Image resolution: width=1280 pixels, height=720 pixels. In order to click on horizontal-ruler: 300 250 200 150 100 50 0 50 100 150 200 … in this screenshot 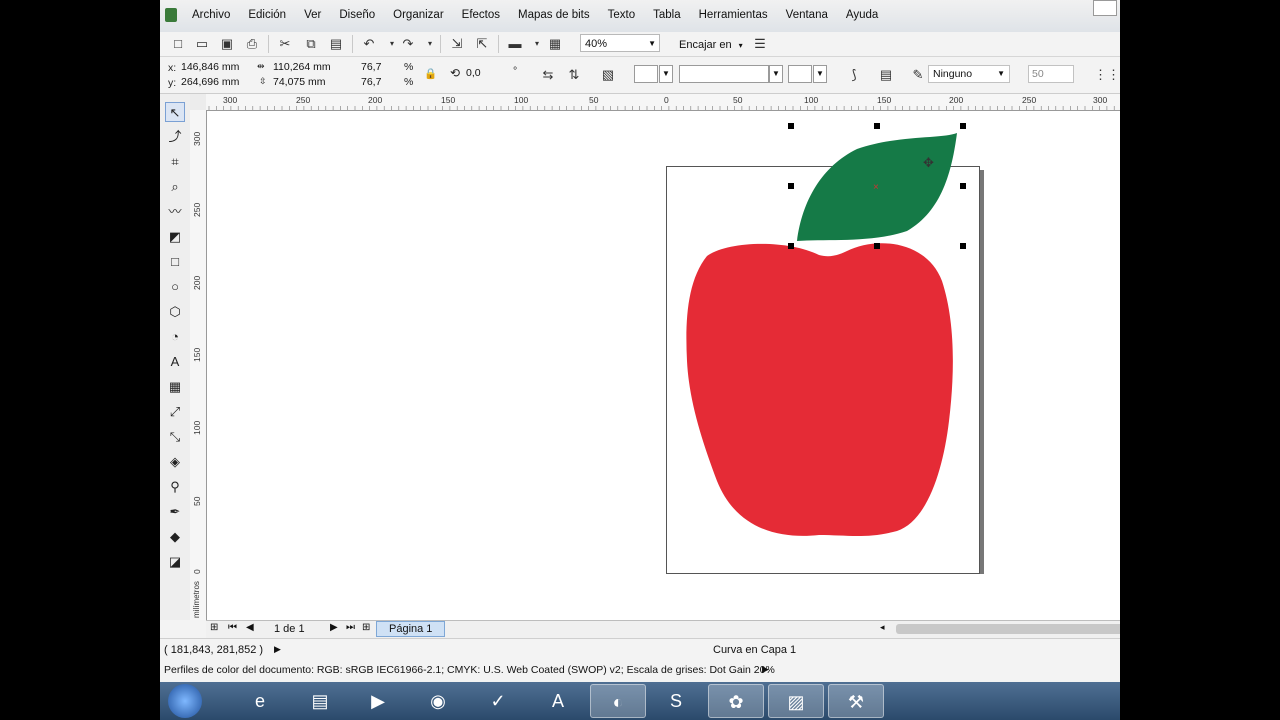, I will do `click(663, 102)`.